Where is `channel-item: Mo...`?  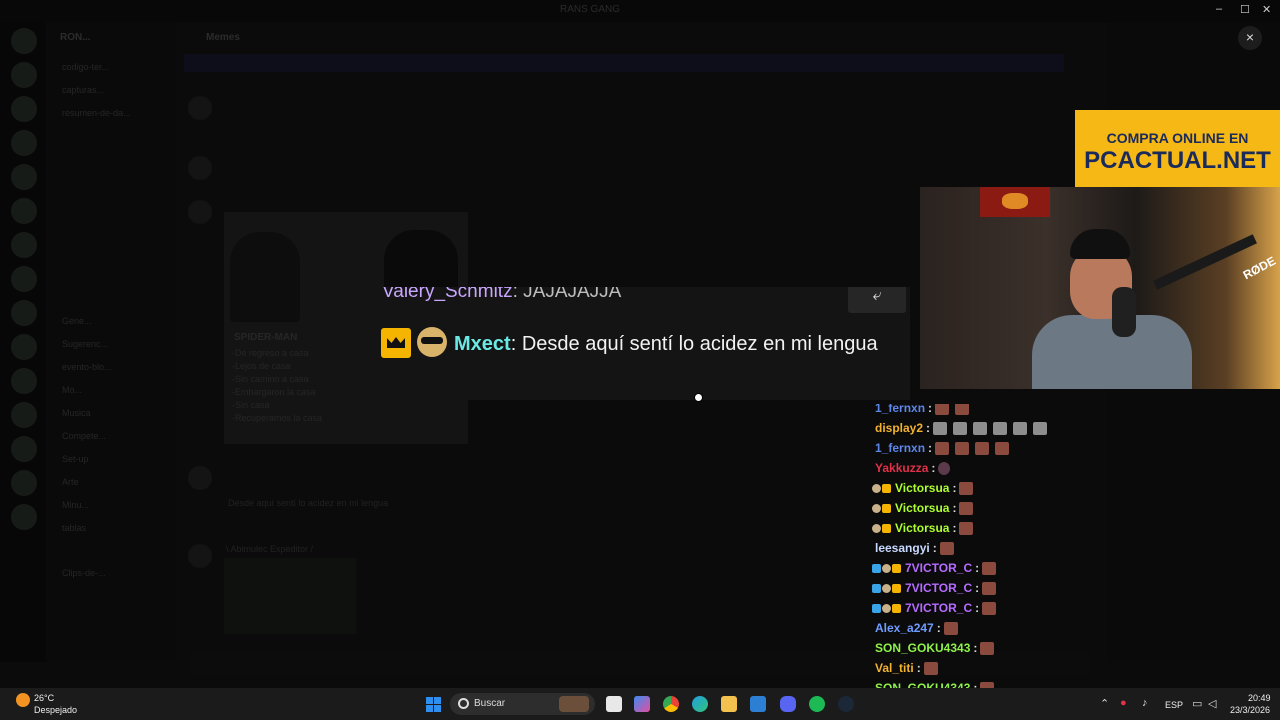 channel-item: Mo... is located at coordinates (72, 390).